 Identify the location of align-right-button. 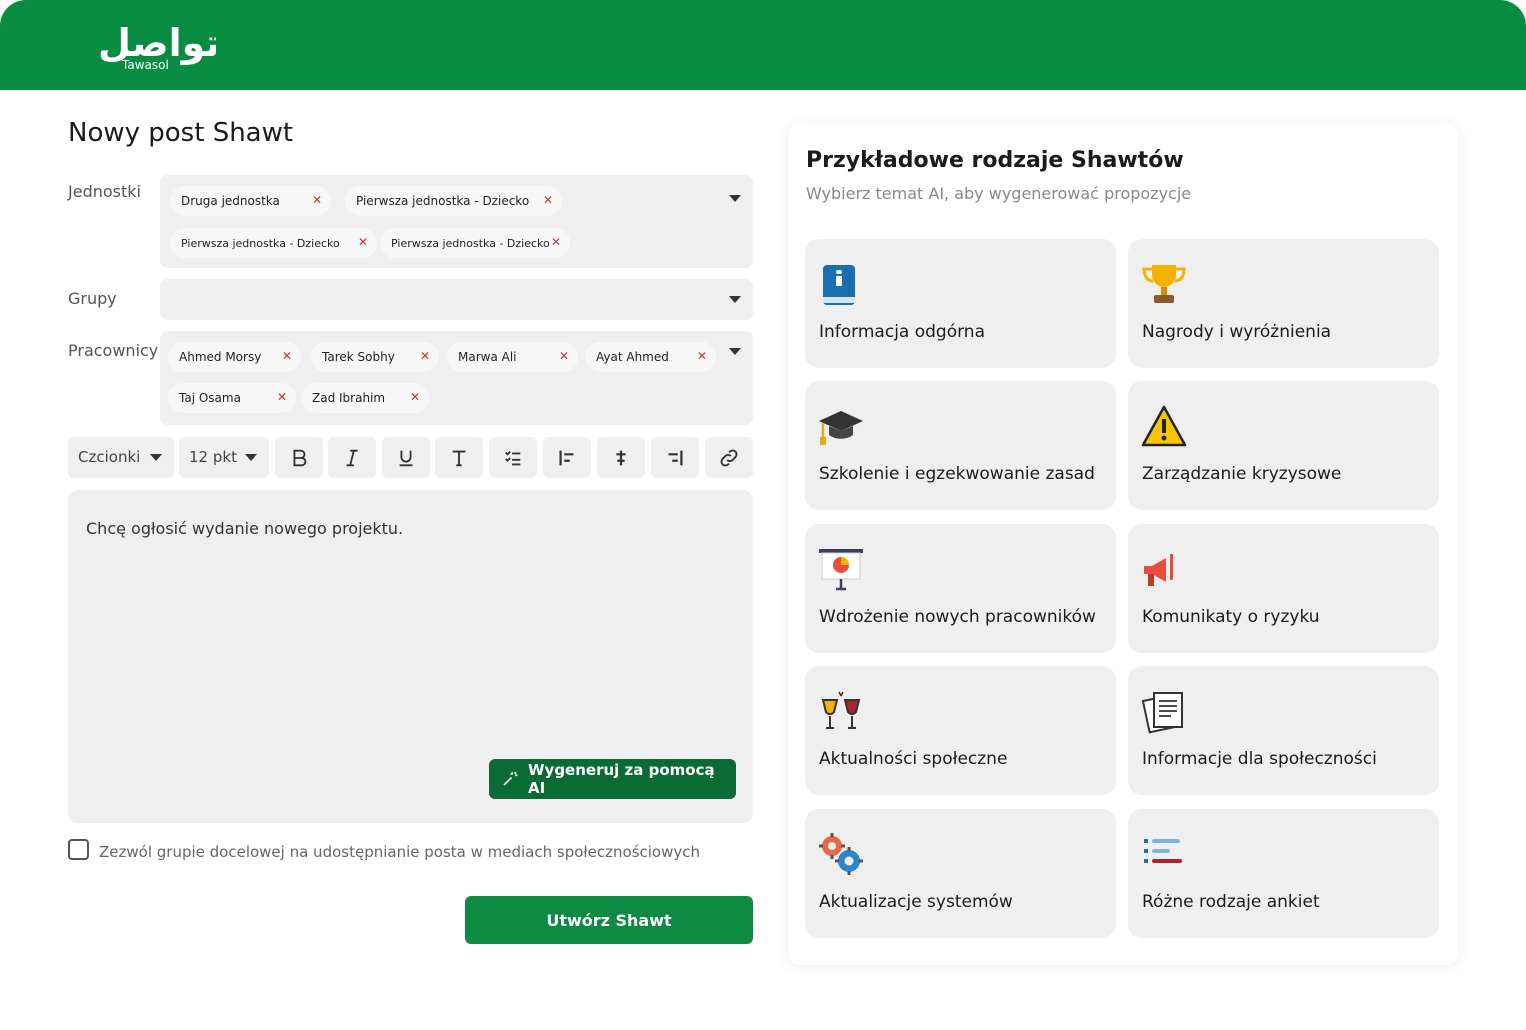
(675, 457).